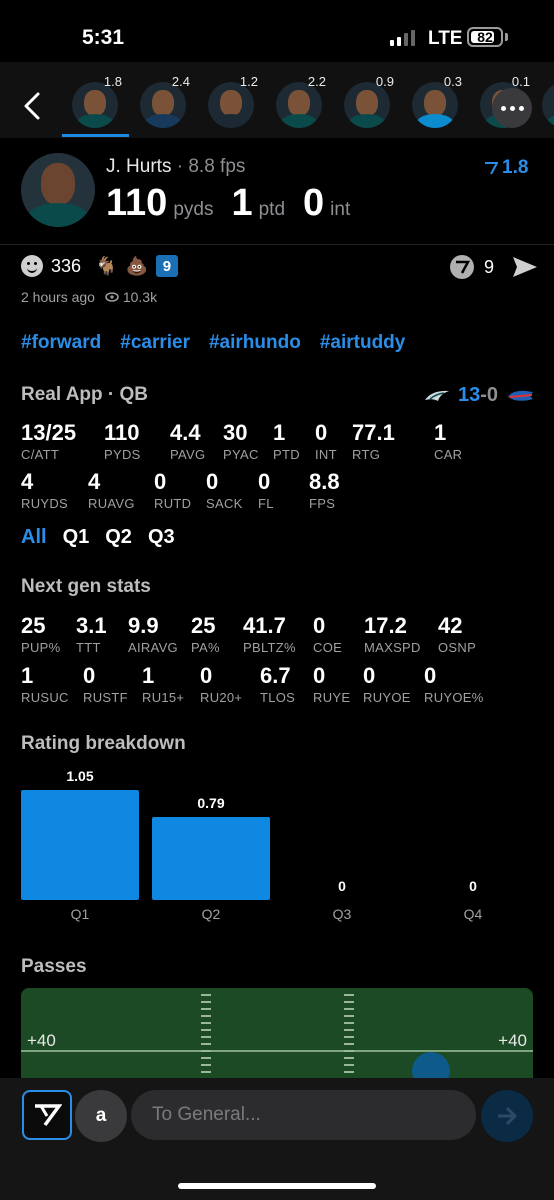 The image size is (554, 1200). Describe the element at coordinates (61, 343) in the screenshot. I see `hashtag-forward: #forward` at that location.